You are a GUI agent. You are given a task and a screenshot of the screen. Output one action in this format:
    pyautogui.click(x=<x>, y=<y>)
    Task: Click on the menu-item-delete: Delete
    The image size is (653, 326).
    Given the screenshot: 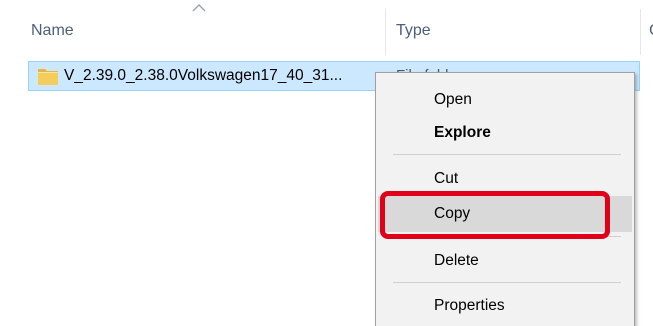 What is the action you would take?
    pyautogui.click(x=505, y=261)
    